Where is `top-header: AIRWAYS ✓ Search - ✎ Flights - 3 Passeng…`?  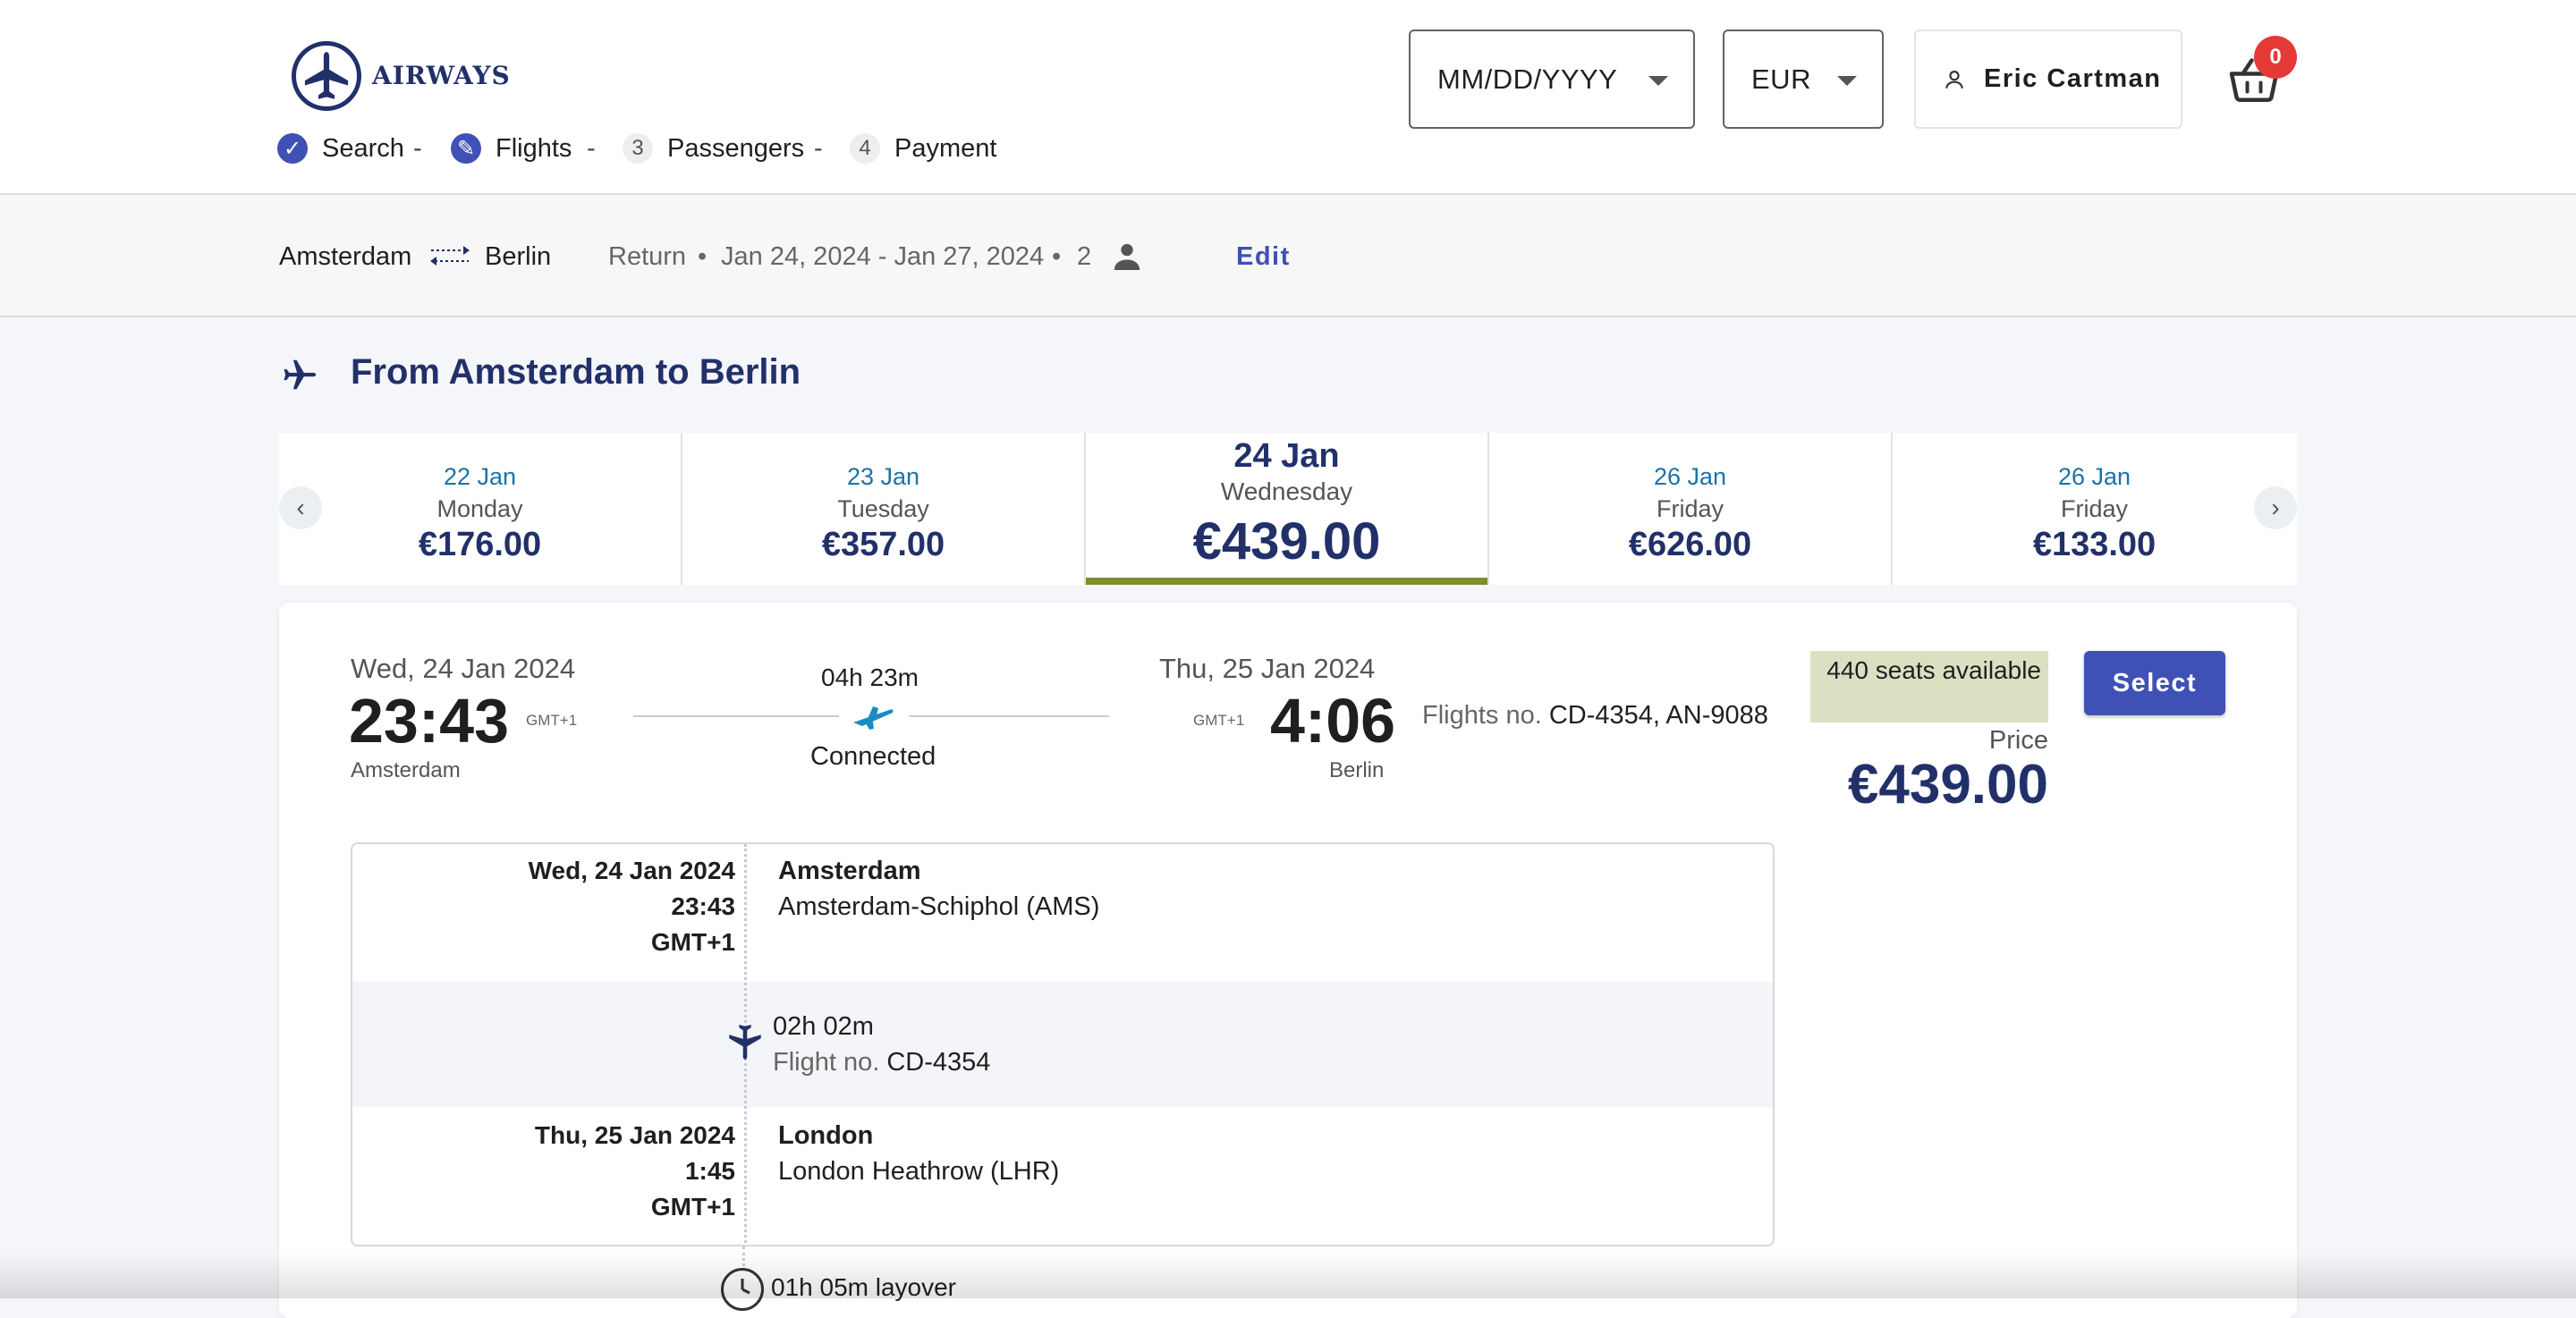 top-header: AIRWAYS ✓ Search - ✎ Flights - 3 Passeng… is located at coordinates (1288, 98).